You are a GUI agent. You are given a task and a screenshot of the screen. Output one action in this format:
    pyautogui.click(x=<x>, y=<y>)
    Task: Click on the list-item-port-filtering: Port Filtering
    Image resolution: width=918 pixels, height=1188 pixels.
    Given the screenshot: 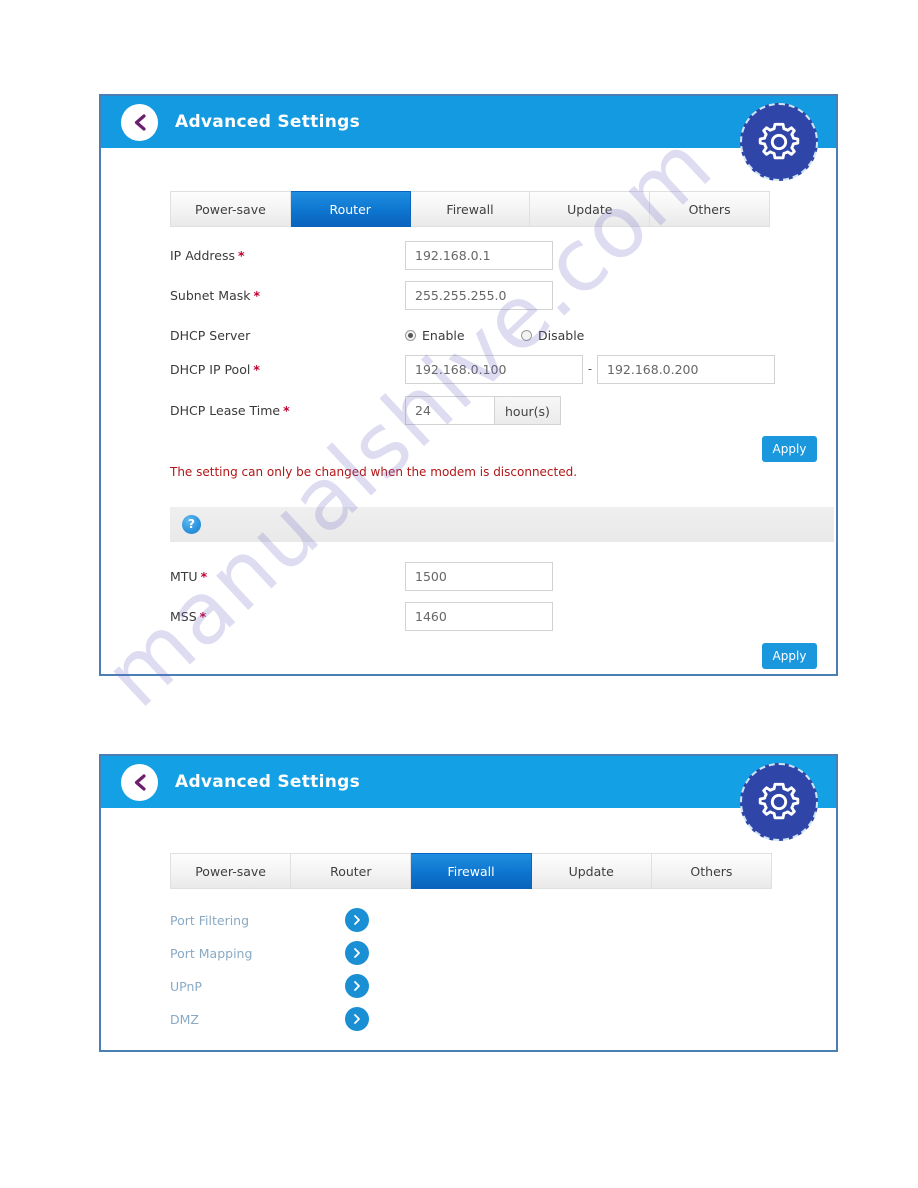 What is the action you would take?
    pyautogui.click(x=269, y=920)
    